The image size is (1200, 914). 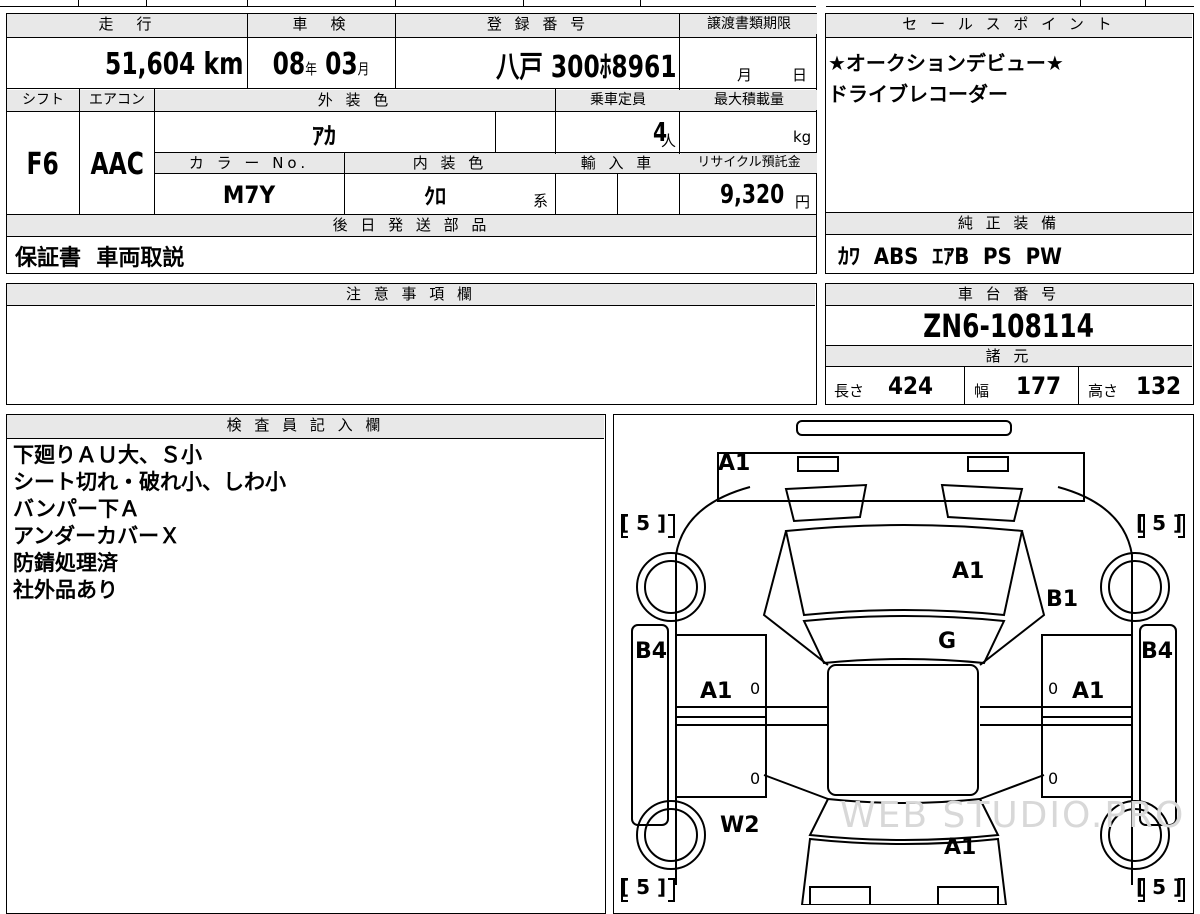 What do you see at coordinates (411, 295) in the screenshot?
I see `caution-header: 注 意 事 項 欄` at bounding box center [411, 295].